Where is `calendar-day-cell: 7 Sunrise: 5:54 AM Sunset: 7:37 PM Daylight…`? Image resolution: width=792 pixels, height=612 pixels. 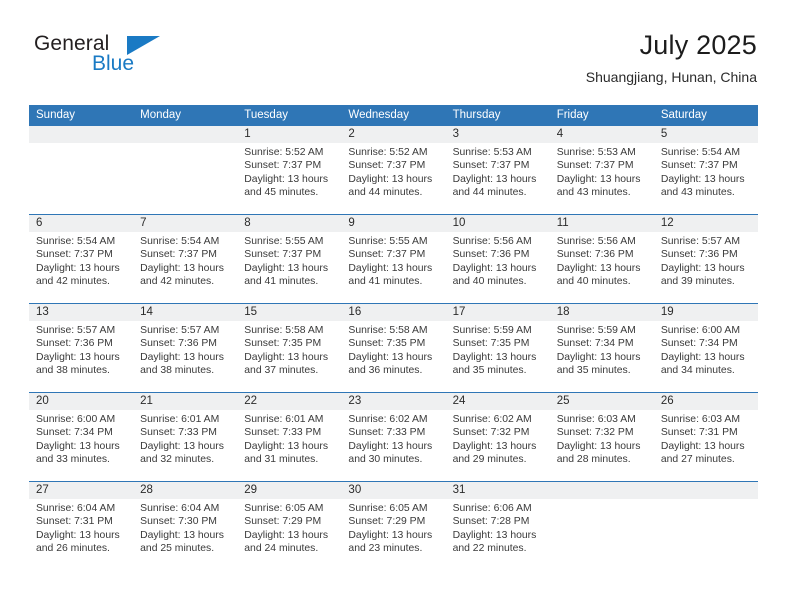
calendar-day-cell: 7 Sunrise: 5:54 AM Sunset: 7:37 PM Daylight… is located at coordinates (185, 259).